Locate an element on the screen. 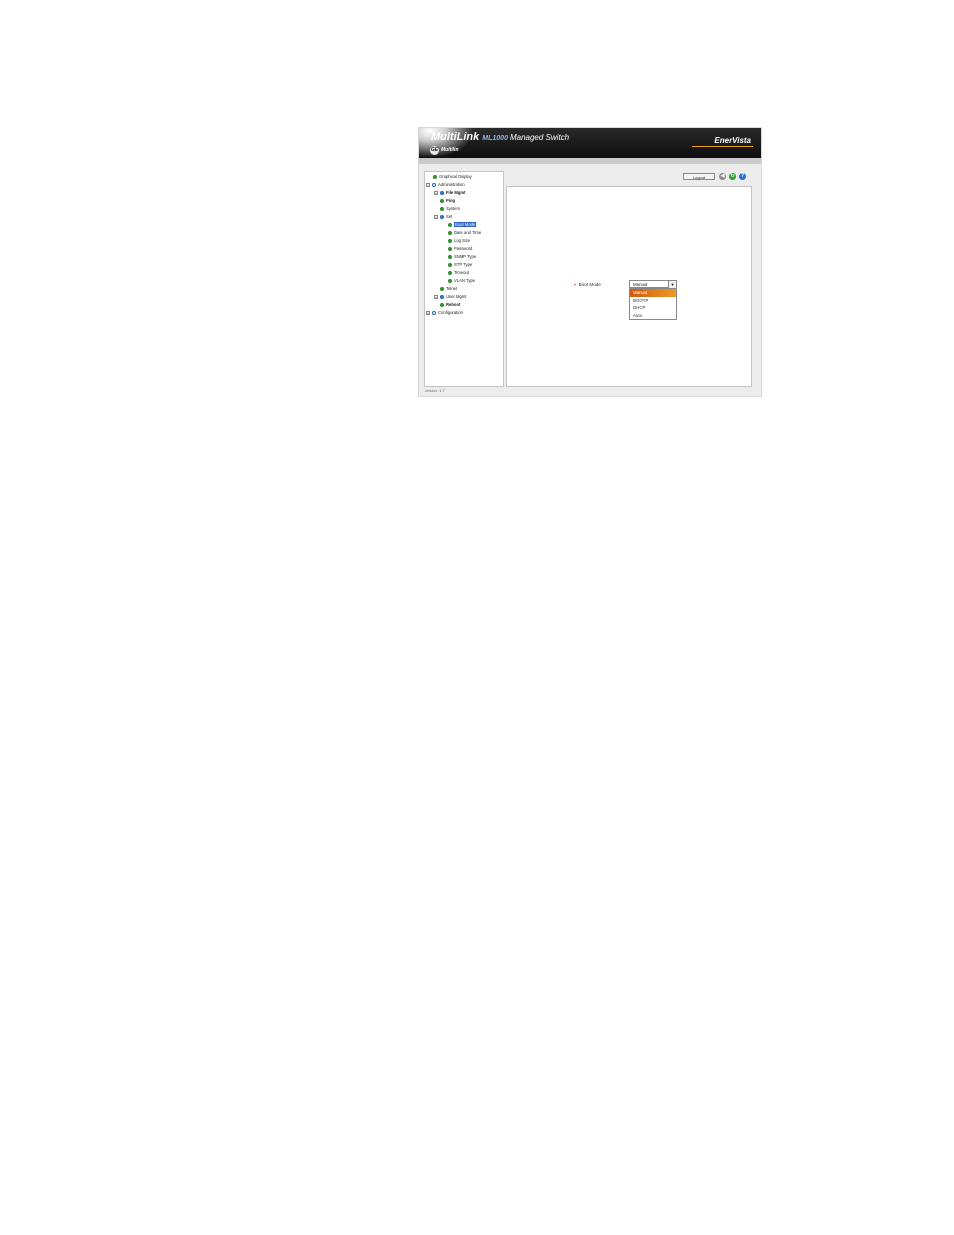  enervista-logo: EnerVista is located at coordinates (722, 141).